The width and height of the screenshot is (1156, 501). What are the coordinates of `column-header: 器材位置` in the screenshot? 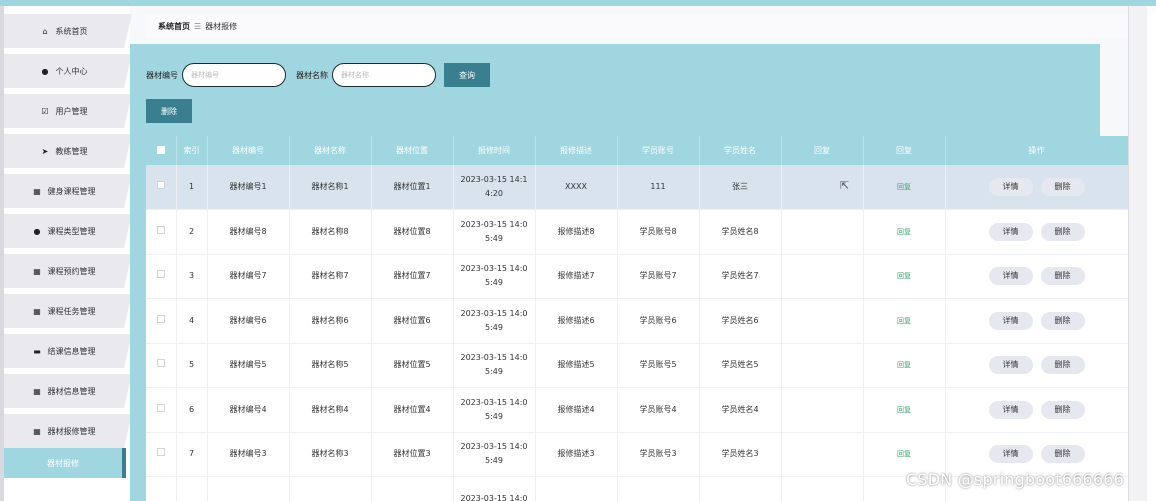 It's located at (412, 150).